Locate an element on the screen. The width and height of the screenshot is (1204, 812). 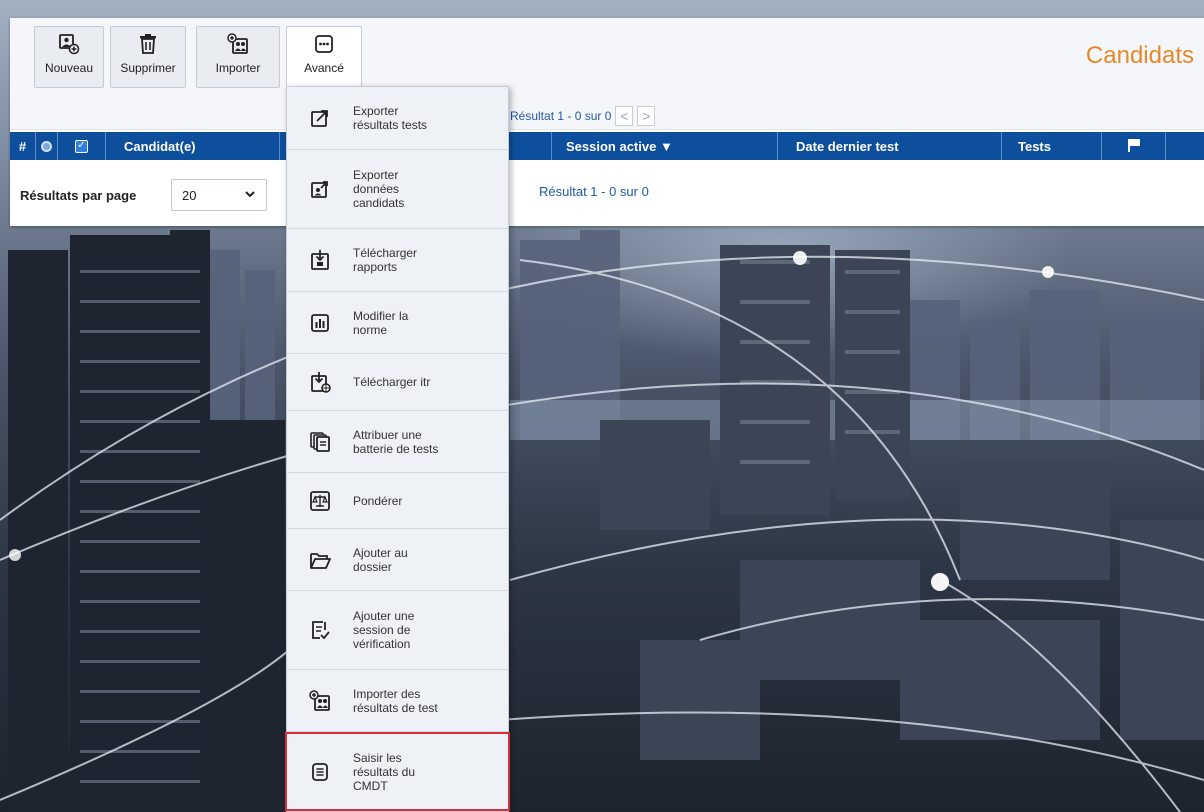
chart-bars-icon is located at coordinates (320, 323).